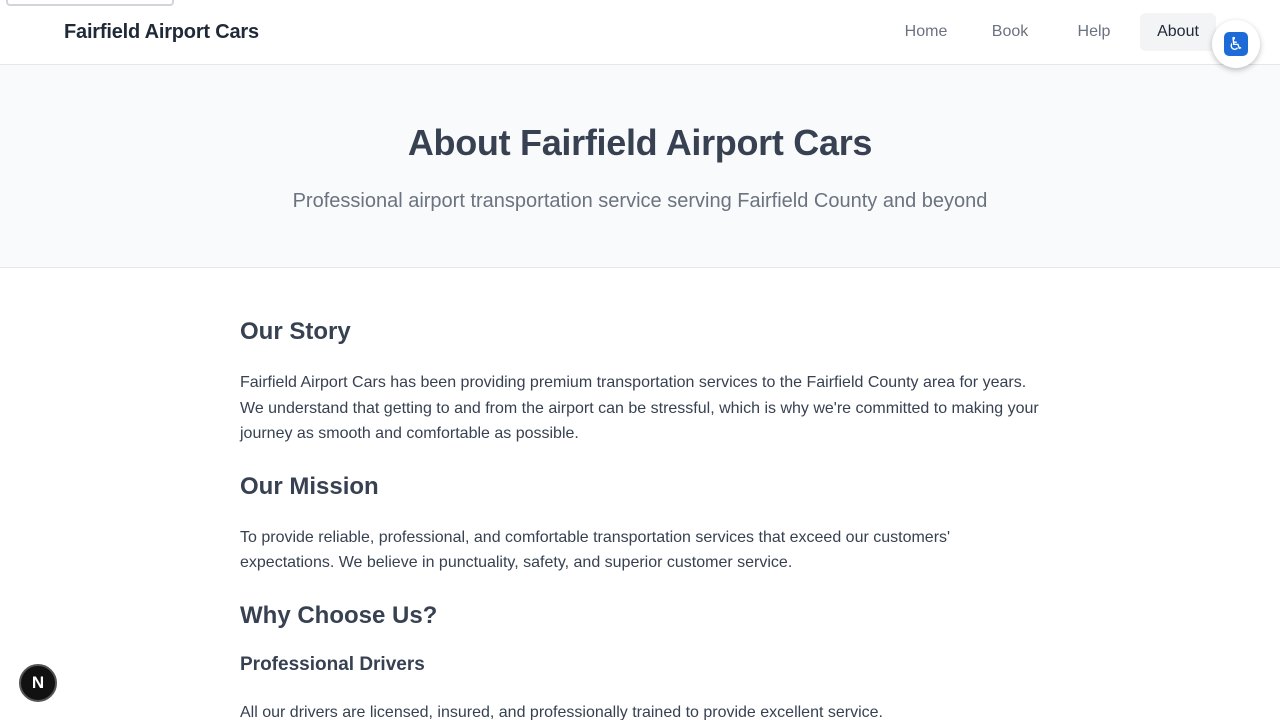 The image size is (1280, 720). What do you see at coordinates (161, 32) in the screenshot?
I see `brand-logo-text: Fairfield Airport Cars` at bounding box center [161, 32].